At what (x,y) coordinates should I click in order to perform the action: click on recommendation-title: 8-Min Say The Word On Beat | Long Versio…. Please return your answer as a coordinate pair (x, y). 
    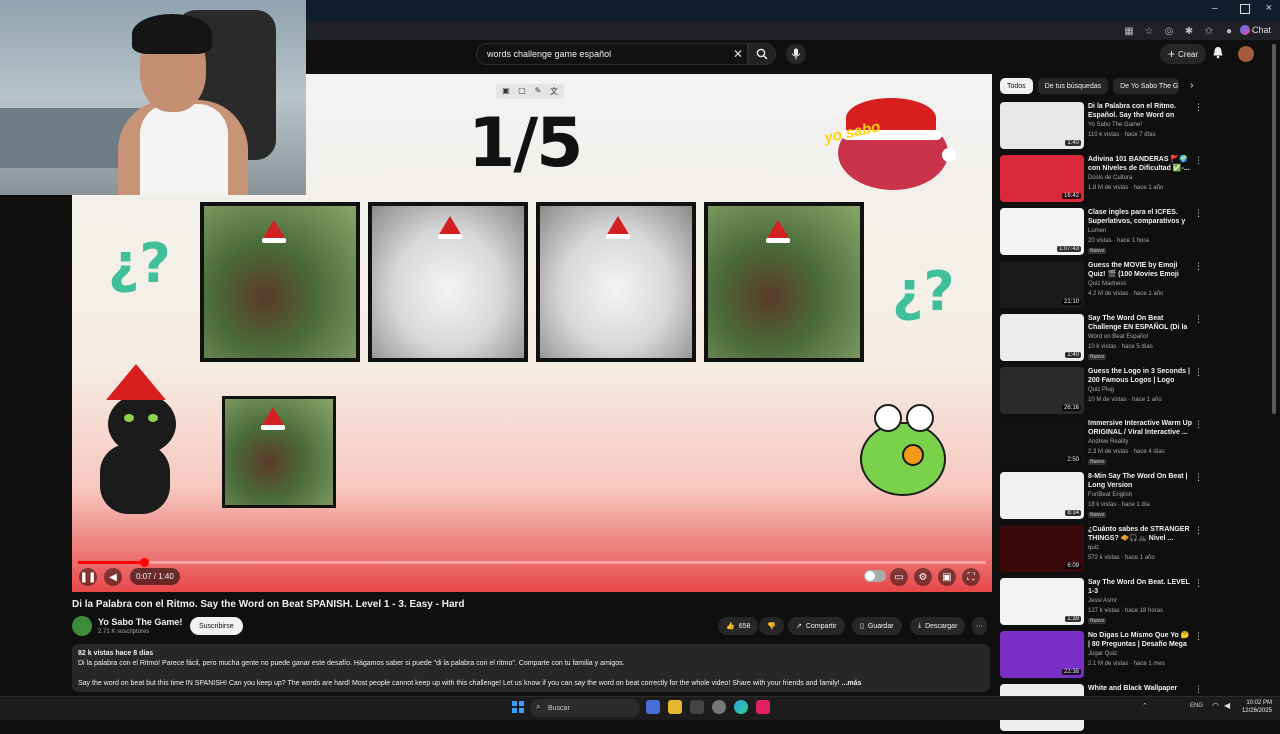
    Looking at the image, I should click on (1140, 481).